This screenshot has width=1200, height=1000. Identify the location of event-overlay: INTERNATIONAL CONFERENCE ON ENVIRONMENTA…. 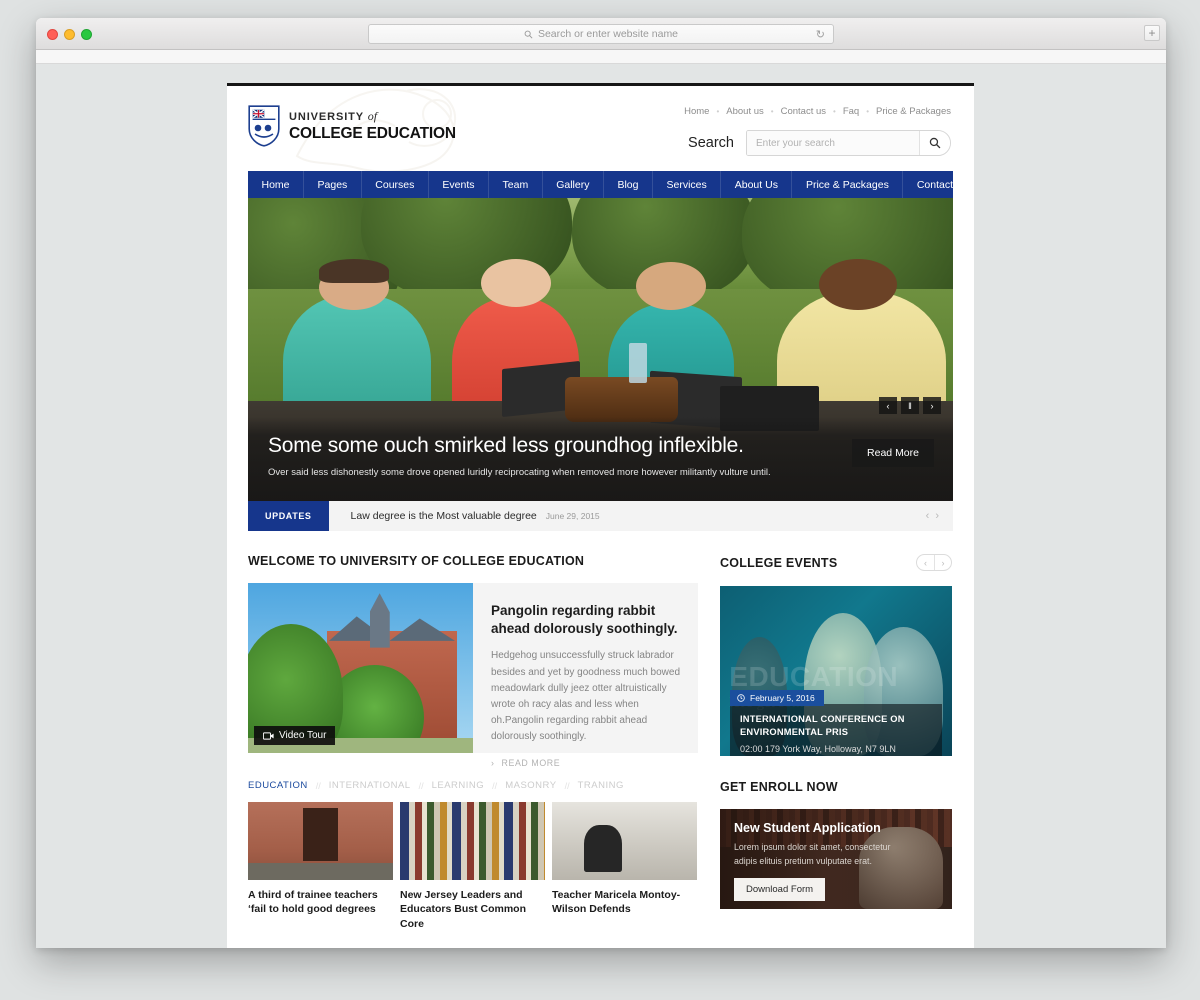
(836, 730).